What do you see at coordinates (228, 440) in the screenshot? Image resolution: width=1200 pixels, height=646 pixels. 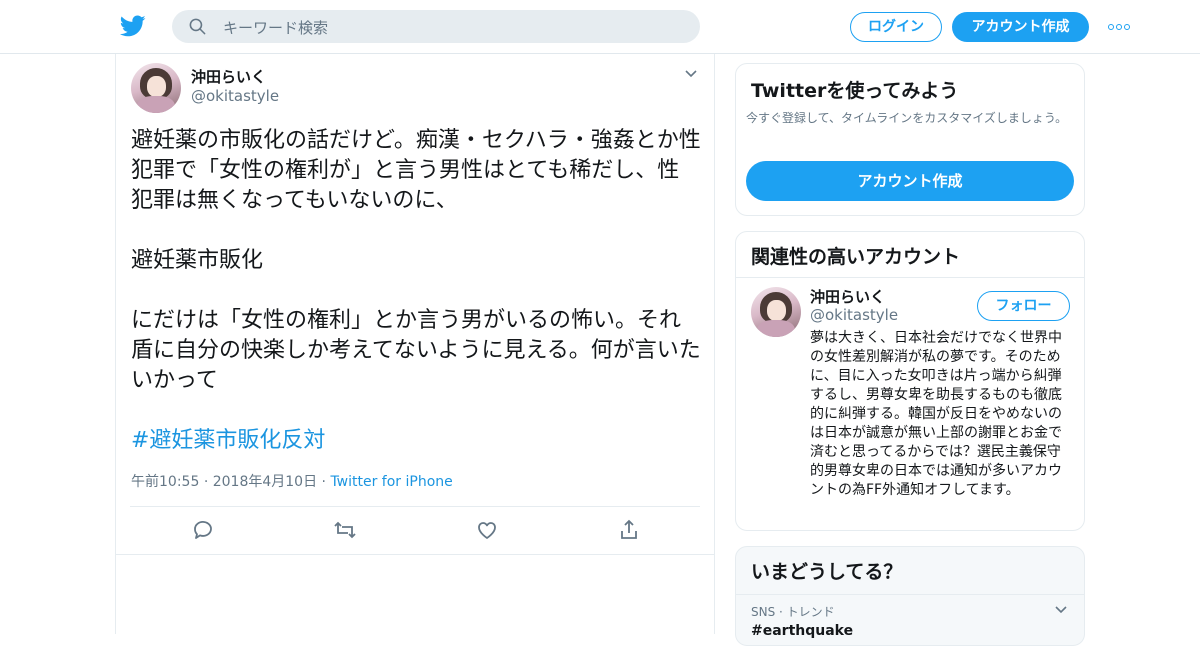 I see `hashtag-link: #避妊薬市販化反対` at bounding box center [228, 440].